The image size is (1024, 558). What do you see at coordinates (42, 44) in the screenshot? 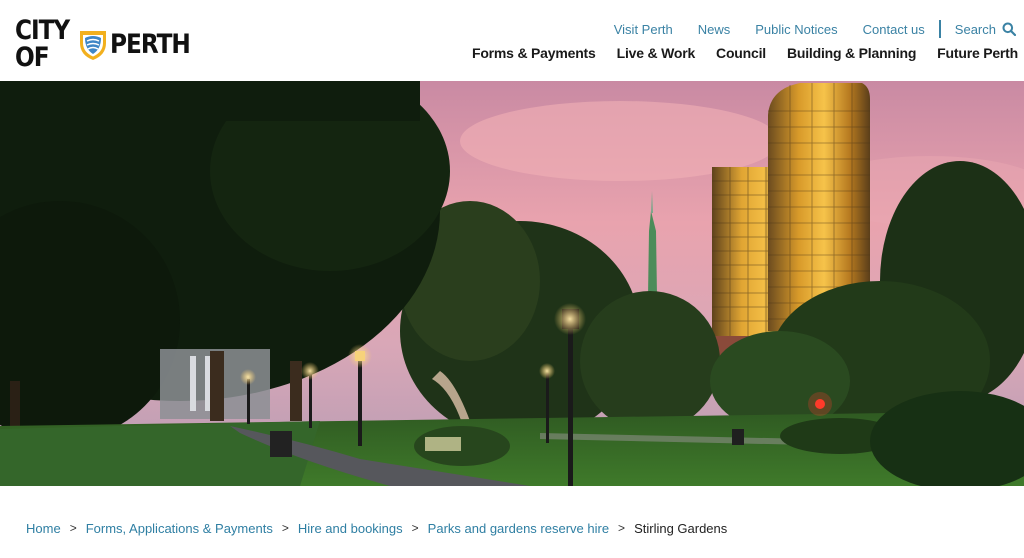
I see `logo-text-left: CITY OF` at bounding box center [42, 44].